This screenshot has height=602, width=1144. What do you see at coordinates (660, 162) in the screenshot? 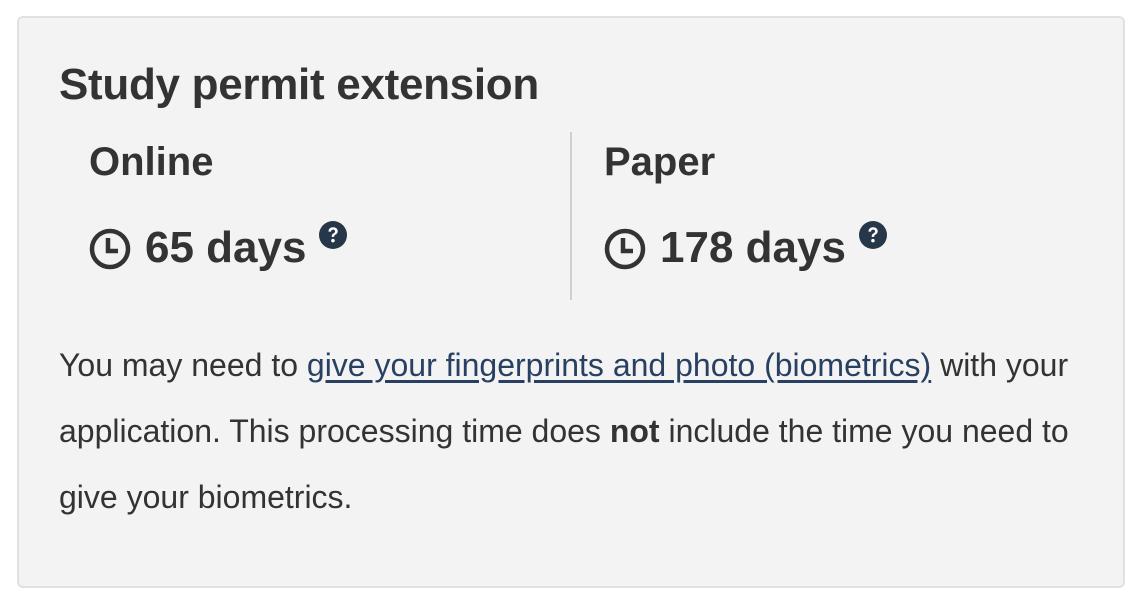
I see `paper-label: Paper` at bounding box center [660, 162].